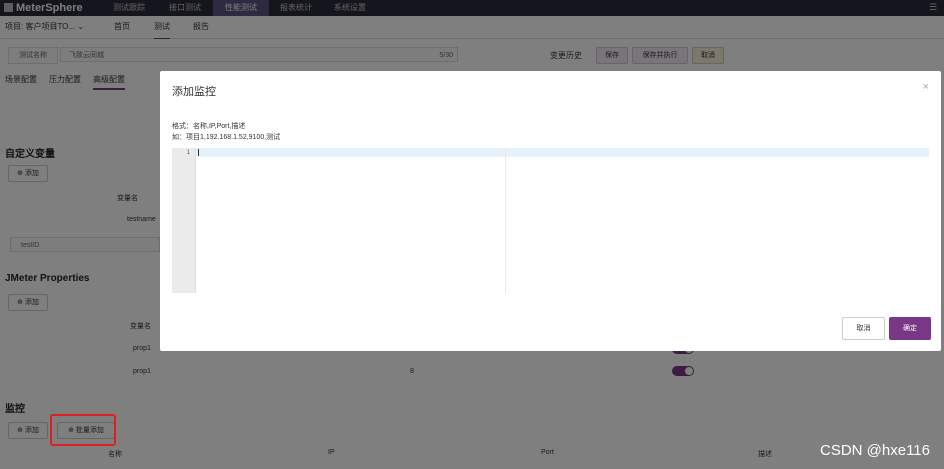 This screenshot has height=469, width=944. What do you see at coordinates (863, 328) in the screenshot?
I see `dialog-cancel-button: 取消` at bounding box center [863, 328].